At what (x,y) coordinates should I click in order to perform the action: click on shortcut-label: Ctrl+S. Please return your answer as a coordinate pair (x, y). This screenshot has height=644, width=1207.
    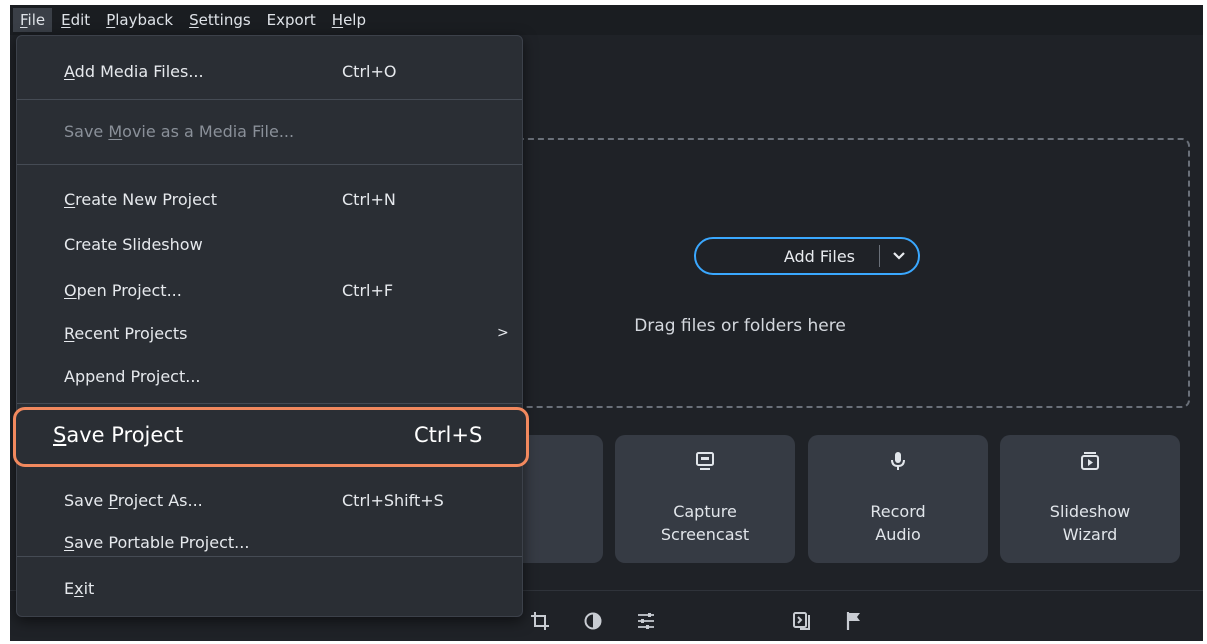
    Looking at the image, I should click on (448, 435).